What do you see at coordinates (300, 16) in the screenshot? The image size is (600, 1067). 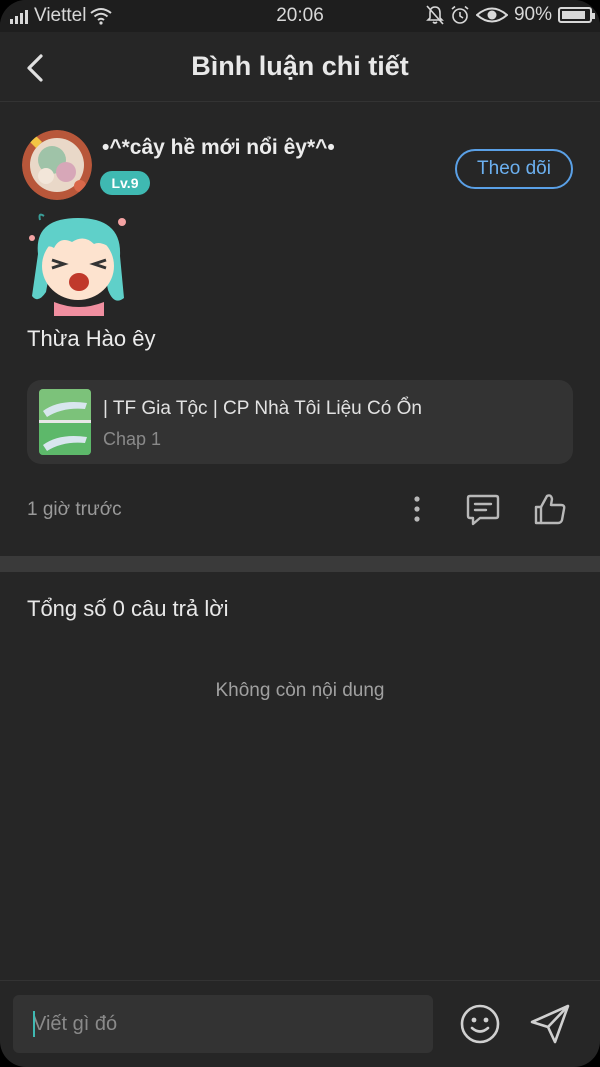 I see `status-bar: Viettel 20:06 90%` at bounding box center [300, 16].